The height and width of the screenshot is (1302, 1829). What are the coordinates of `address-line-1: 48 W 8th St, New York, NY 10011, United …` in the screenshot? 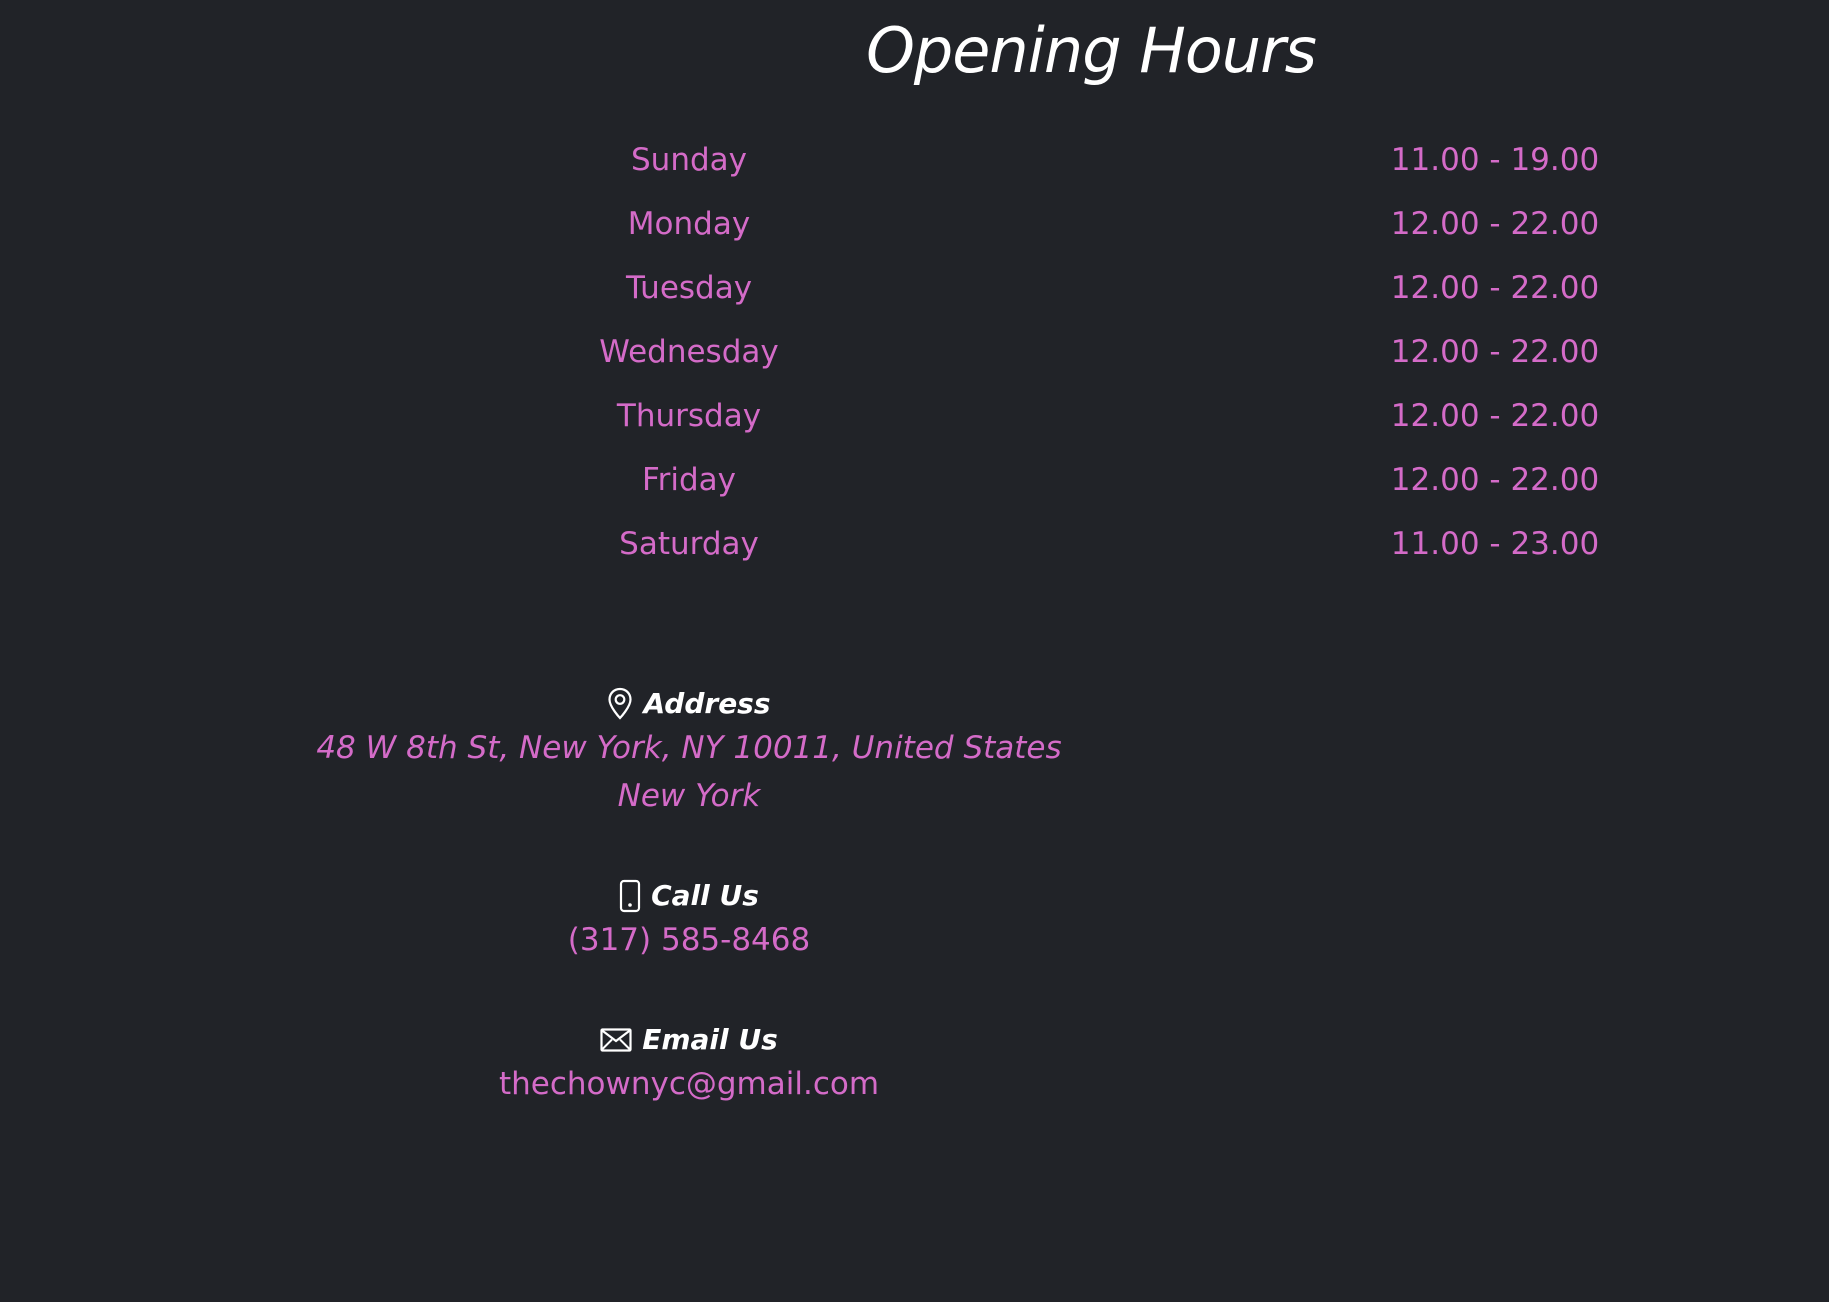 It's located at (689, 748).